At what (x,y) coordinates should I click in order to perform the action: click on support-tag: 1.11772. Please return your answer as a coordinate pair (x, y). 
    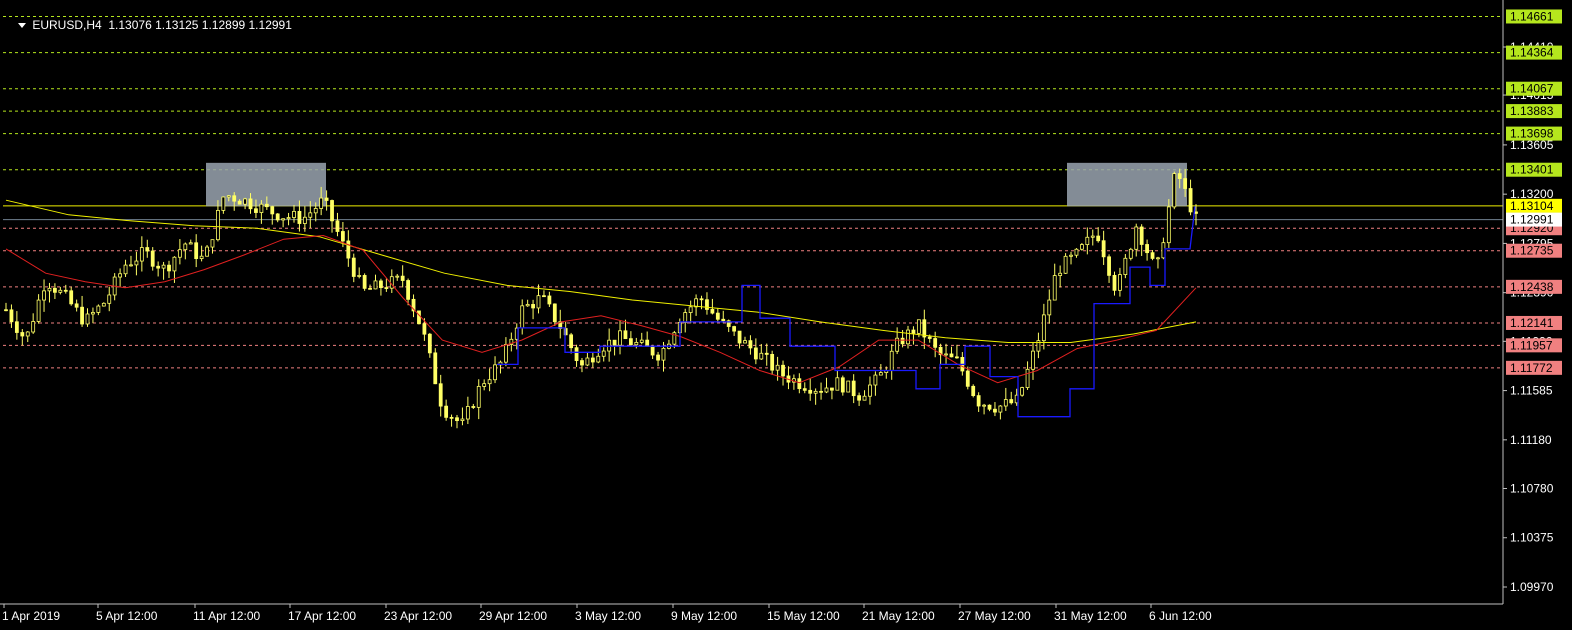
    Looking at the image, I should click on (1531, 368).